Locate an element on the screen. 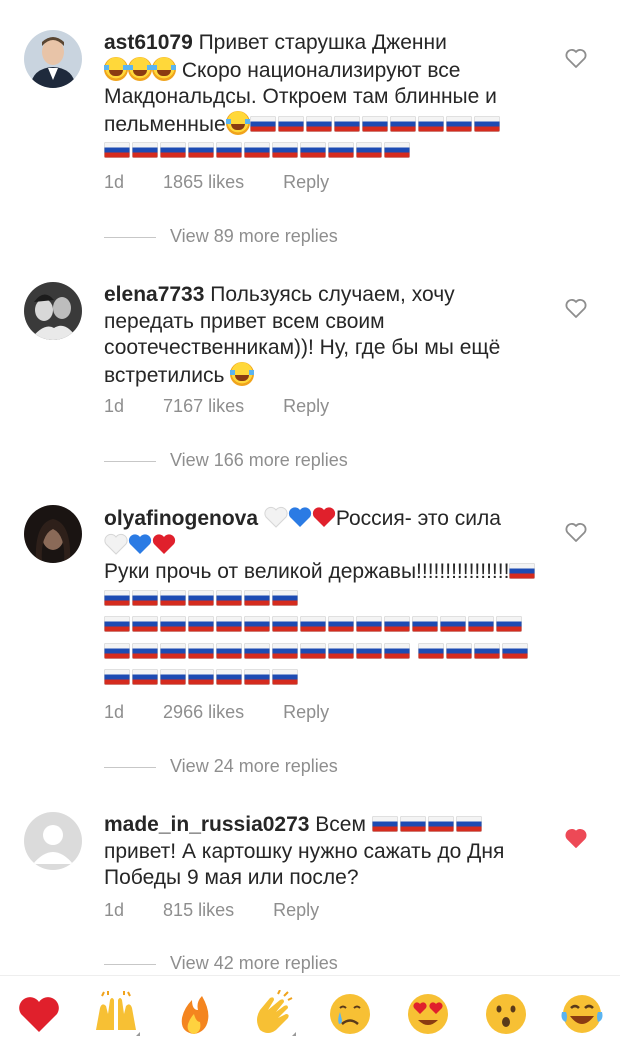 This screenshot has width=620, height=1055. white-heart-icon is located at coordinates (276, 517).